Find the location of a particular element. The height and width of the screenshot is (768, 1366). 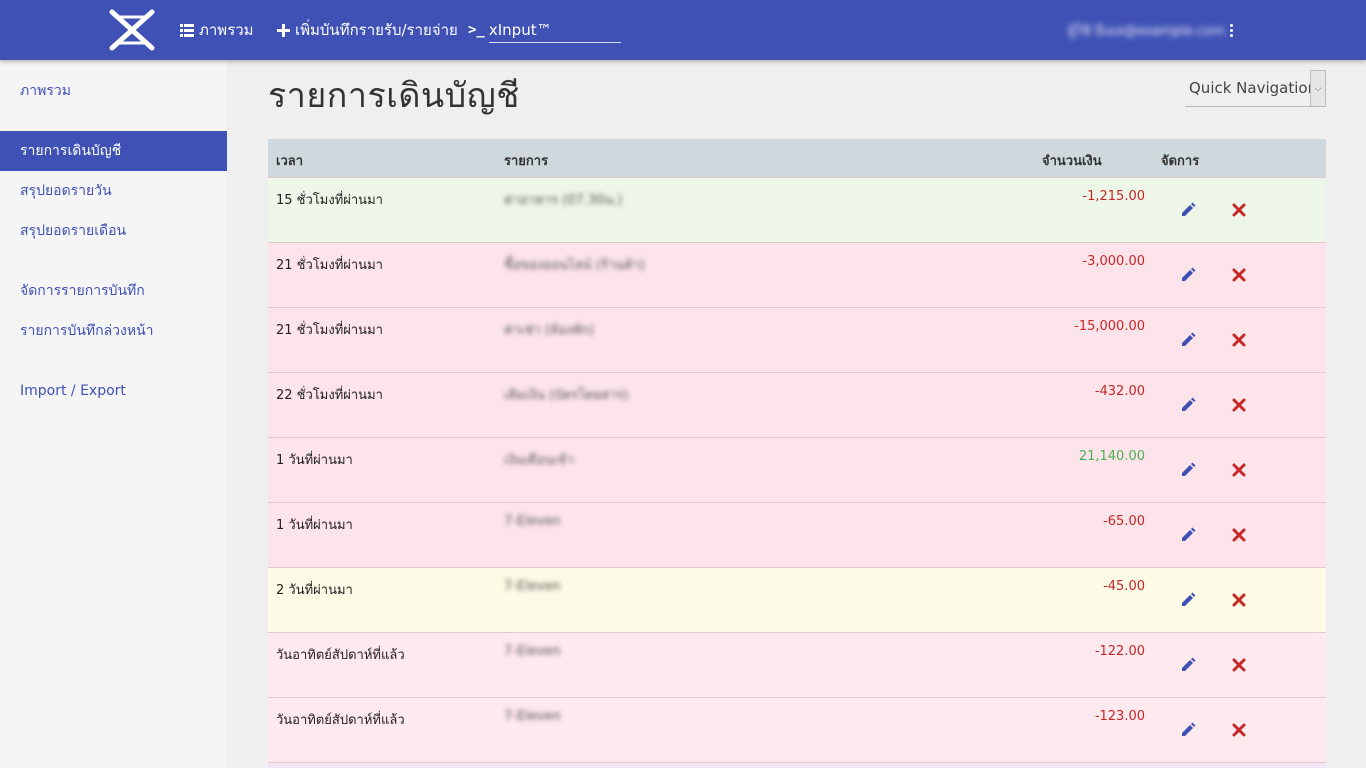

column-header-actions: จัดการ is located at coordinates (1180, 161).